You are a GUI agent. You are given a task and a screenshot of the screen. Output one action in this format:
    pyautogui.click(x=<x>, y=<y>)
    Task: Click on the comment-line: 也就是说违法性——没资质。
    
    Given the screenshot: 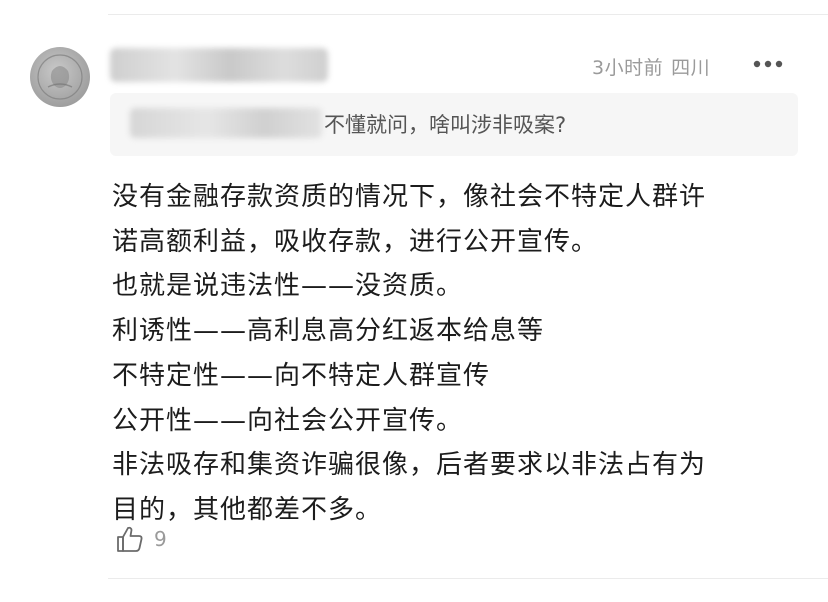 What is the action you would take?
    pyautogui.click(x=288, y=286)
    